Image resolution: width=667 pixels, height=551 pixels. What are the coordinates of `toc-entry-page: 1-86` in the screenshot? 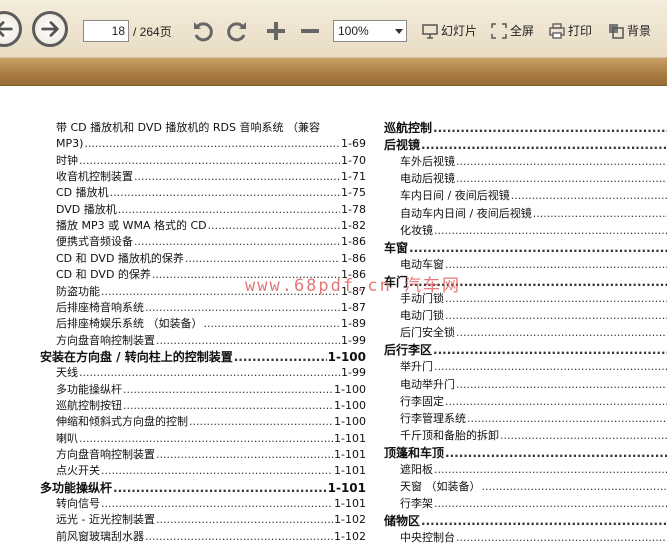 It's located at (353, 242).